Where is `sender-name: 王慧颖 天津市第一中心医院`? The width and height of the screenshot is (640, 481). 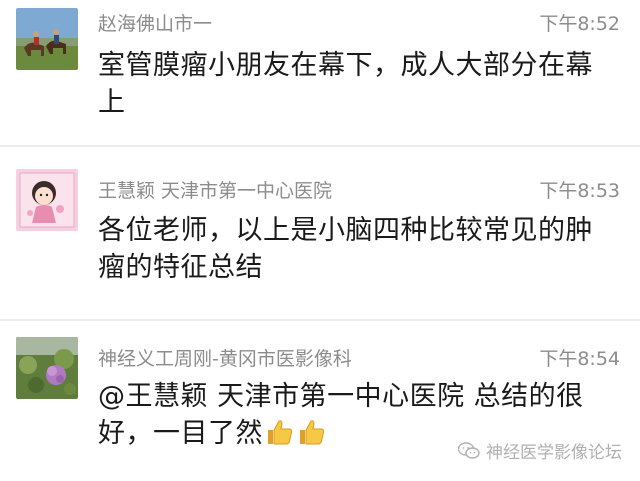
sender-name: 王慧颖 天津市第一中心医院 is located at coordinates (215, 191).